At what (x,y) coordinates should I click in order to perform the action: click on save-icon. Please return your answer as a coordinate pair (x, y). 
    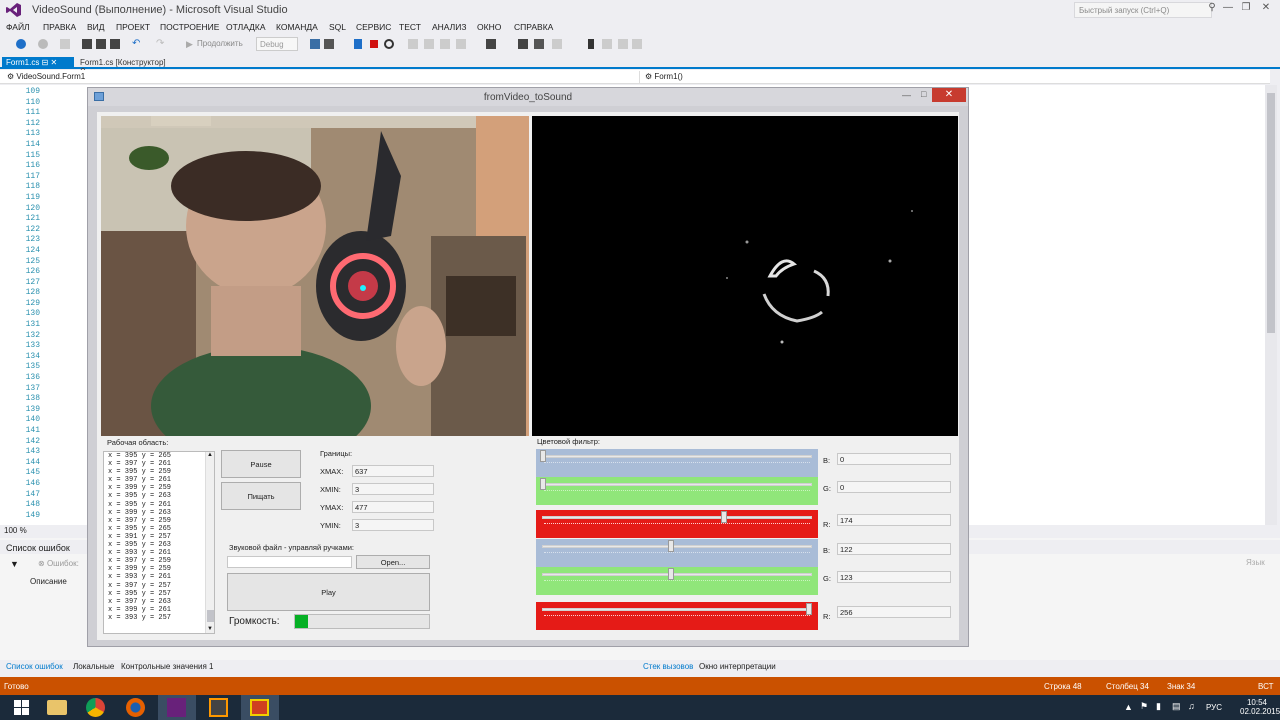
    Looking at the image, I should click on (101, 44).